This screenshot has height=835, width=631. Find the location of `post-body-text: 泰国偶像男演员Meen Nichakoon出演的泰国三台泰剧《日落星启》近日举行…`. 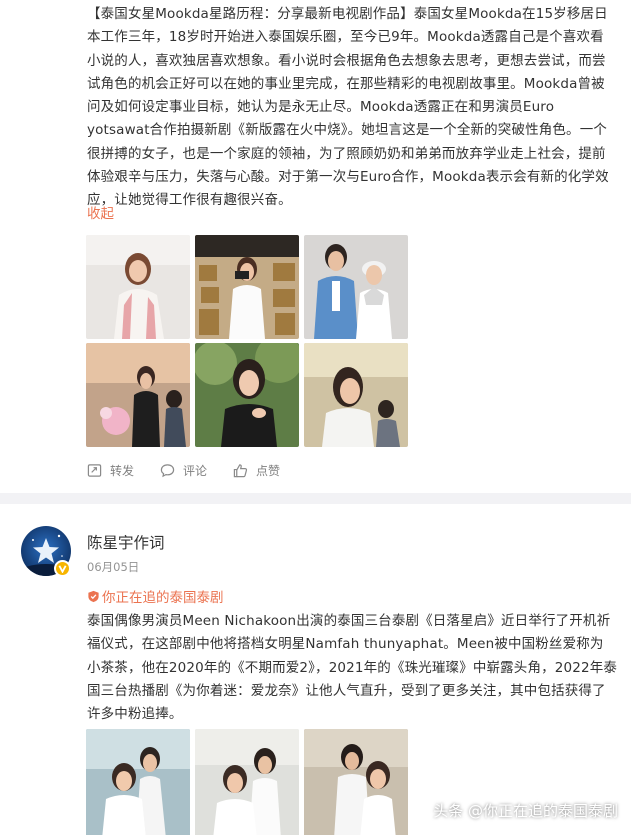

post-body-text: 泰国偶像男演员Meen Nichakoon出演的泰国三台泰剧《日落星启》近日举行… is located at coordinates (352, 668).